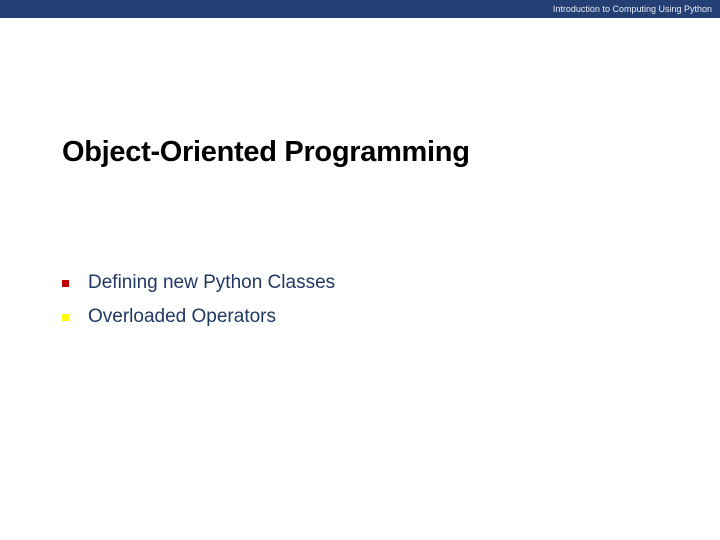 The width and height of the screenshot is (720, 540). Describe the element at coordinates (212, 282) in the screenshot. I see `bullet-text: Defining new Python Classes` at that location.